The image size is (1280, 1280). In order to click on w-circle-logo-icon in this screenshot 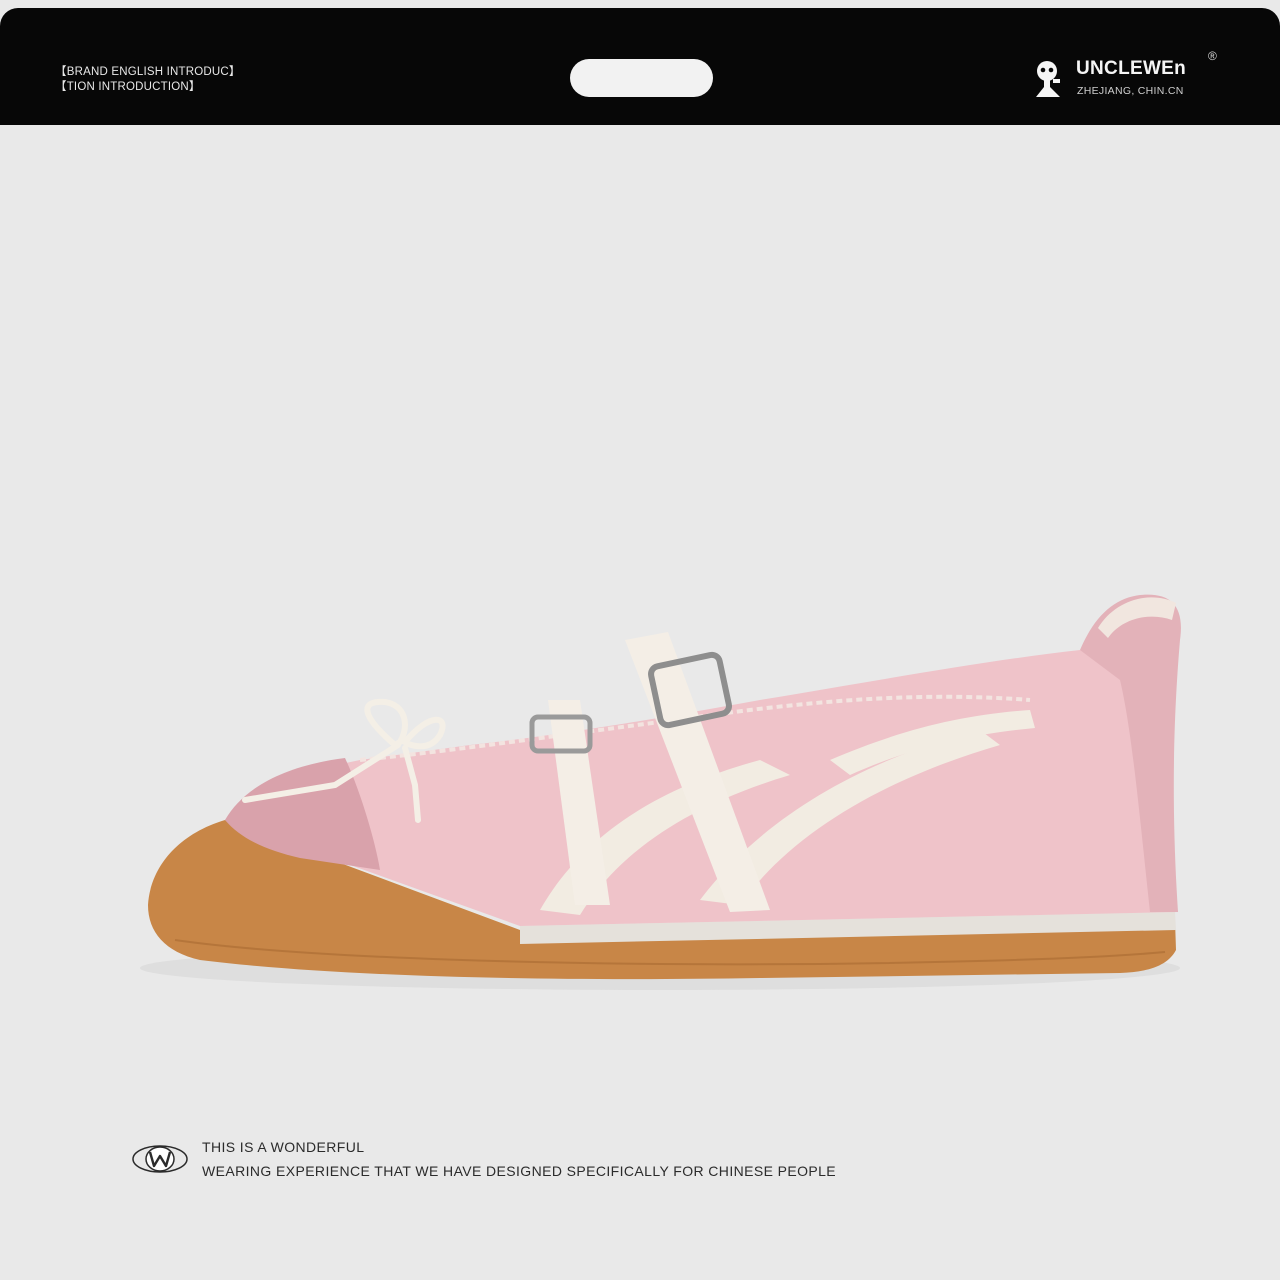, I will do `click(160, 1159)`.